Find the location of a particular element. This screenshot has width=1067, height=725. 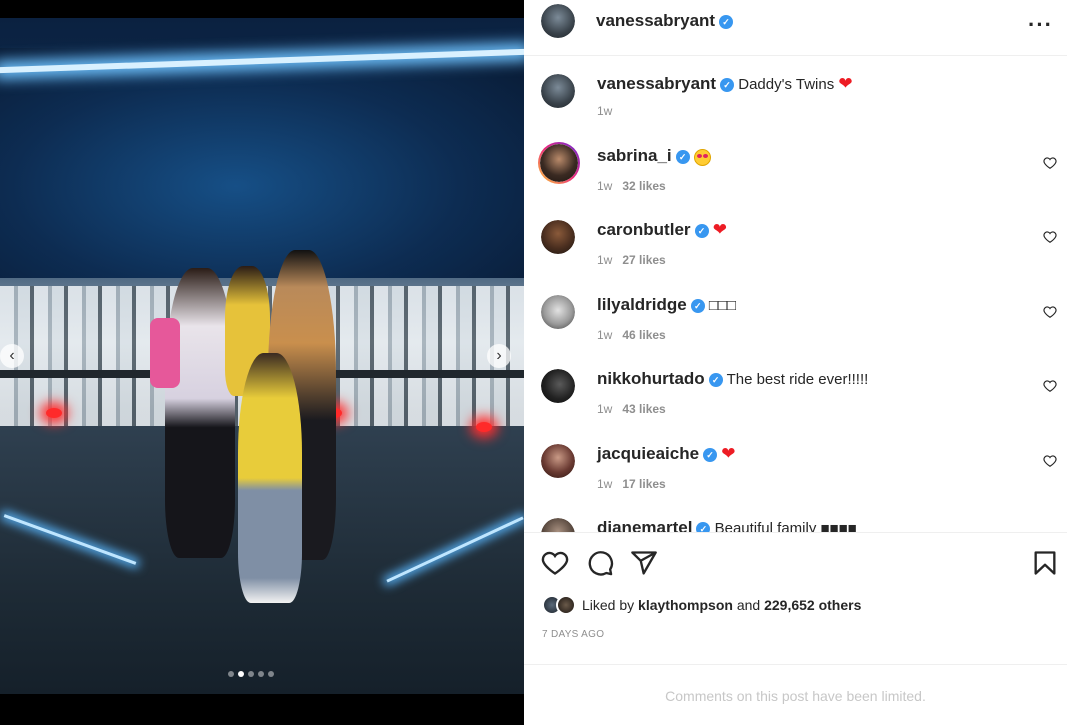

comment-row: dianemartel ✓ Beautiful family ■■■■ is located at coordinates (795, 524).